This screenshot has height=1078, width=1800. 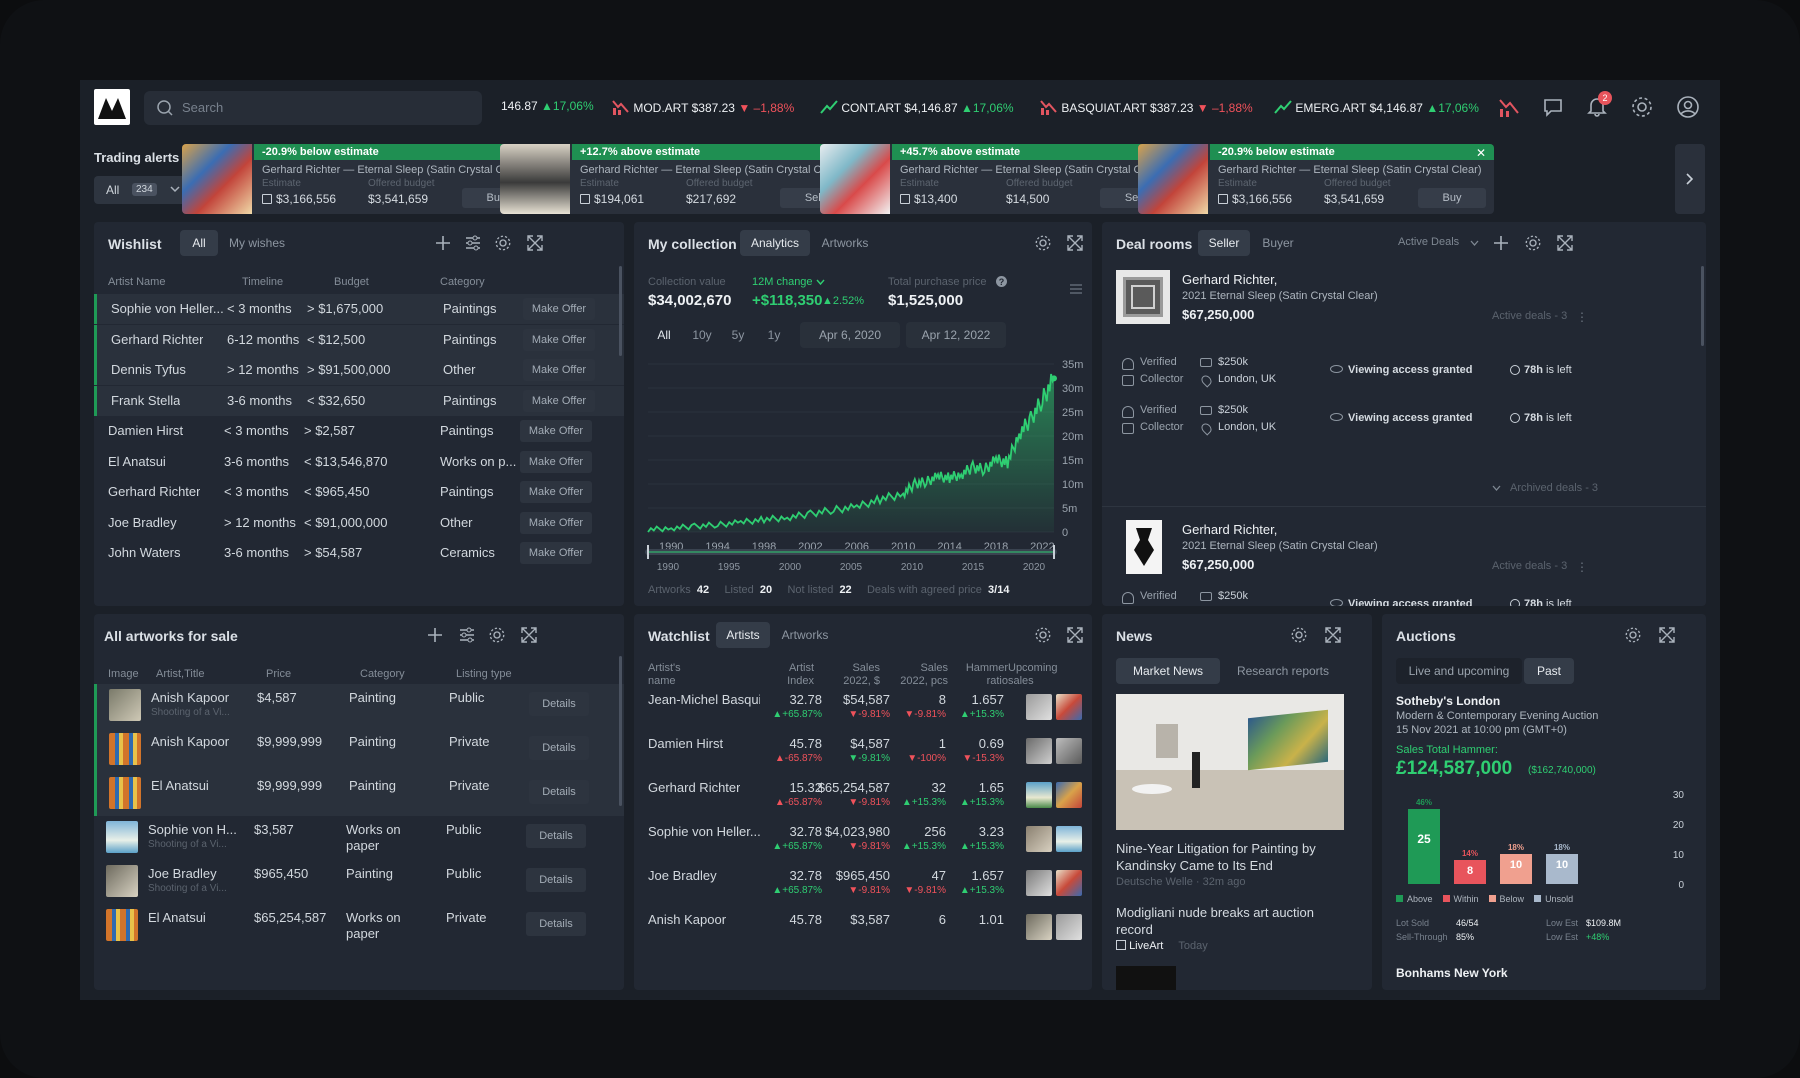 What do you see at coordinates (313, 108) in the screenshot?
I see `search-input: Search` at bounding box center [313, 108].